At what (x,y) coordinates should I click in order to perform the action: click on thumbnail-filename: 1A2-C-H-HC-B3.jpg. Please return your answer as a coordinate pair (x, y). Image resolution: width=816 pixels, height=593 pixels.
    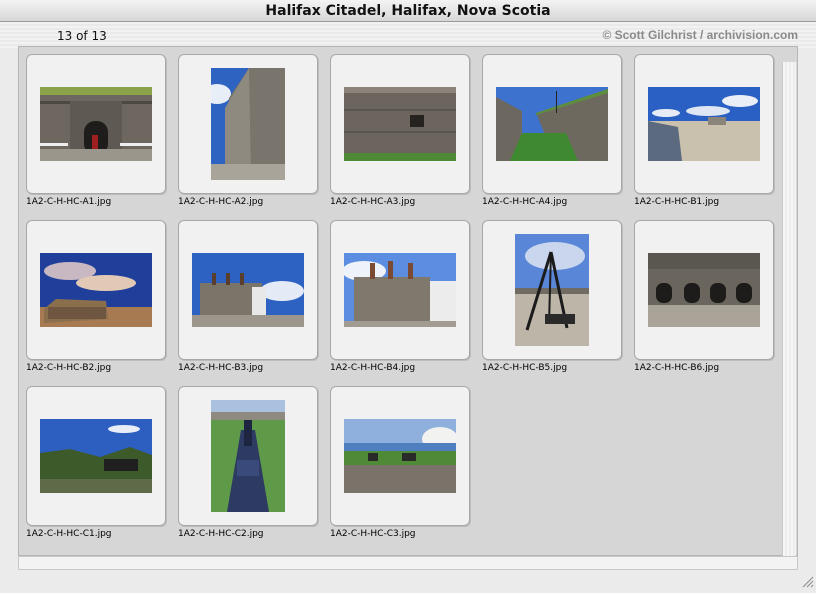
    Looking at the image, I should click on (221, 368).